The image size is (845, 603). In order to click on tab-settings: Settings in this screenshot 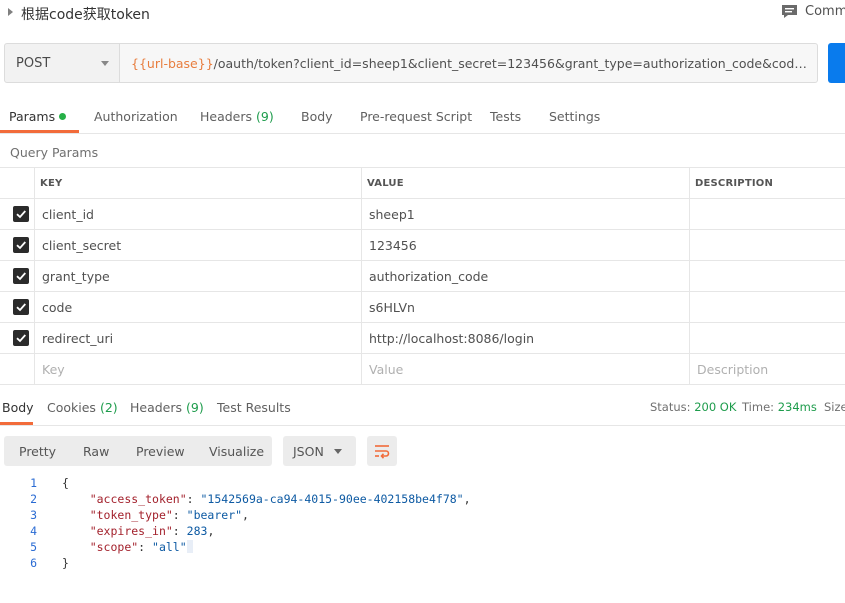, I will do `click(574, 116)`.